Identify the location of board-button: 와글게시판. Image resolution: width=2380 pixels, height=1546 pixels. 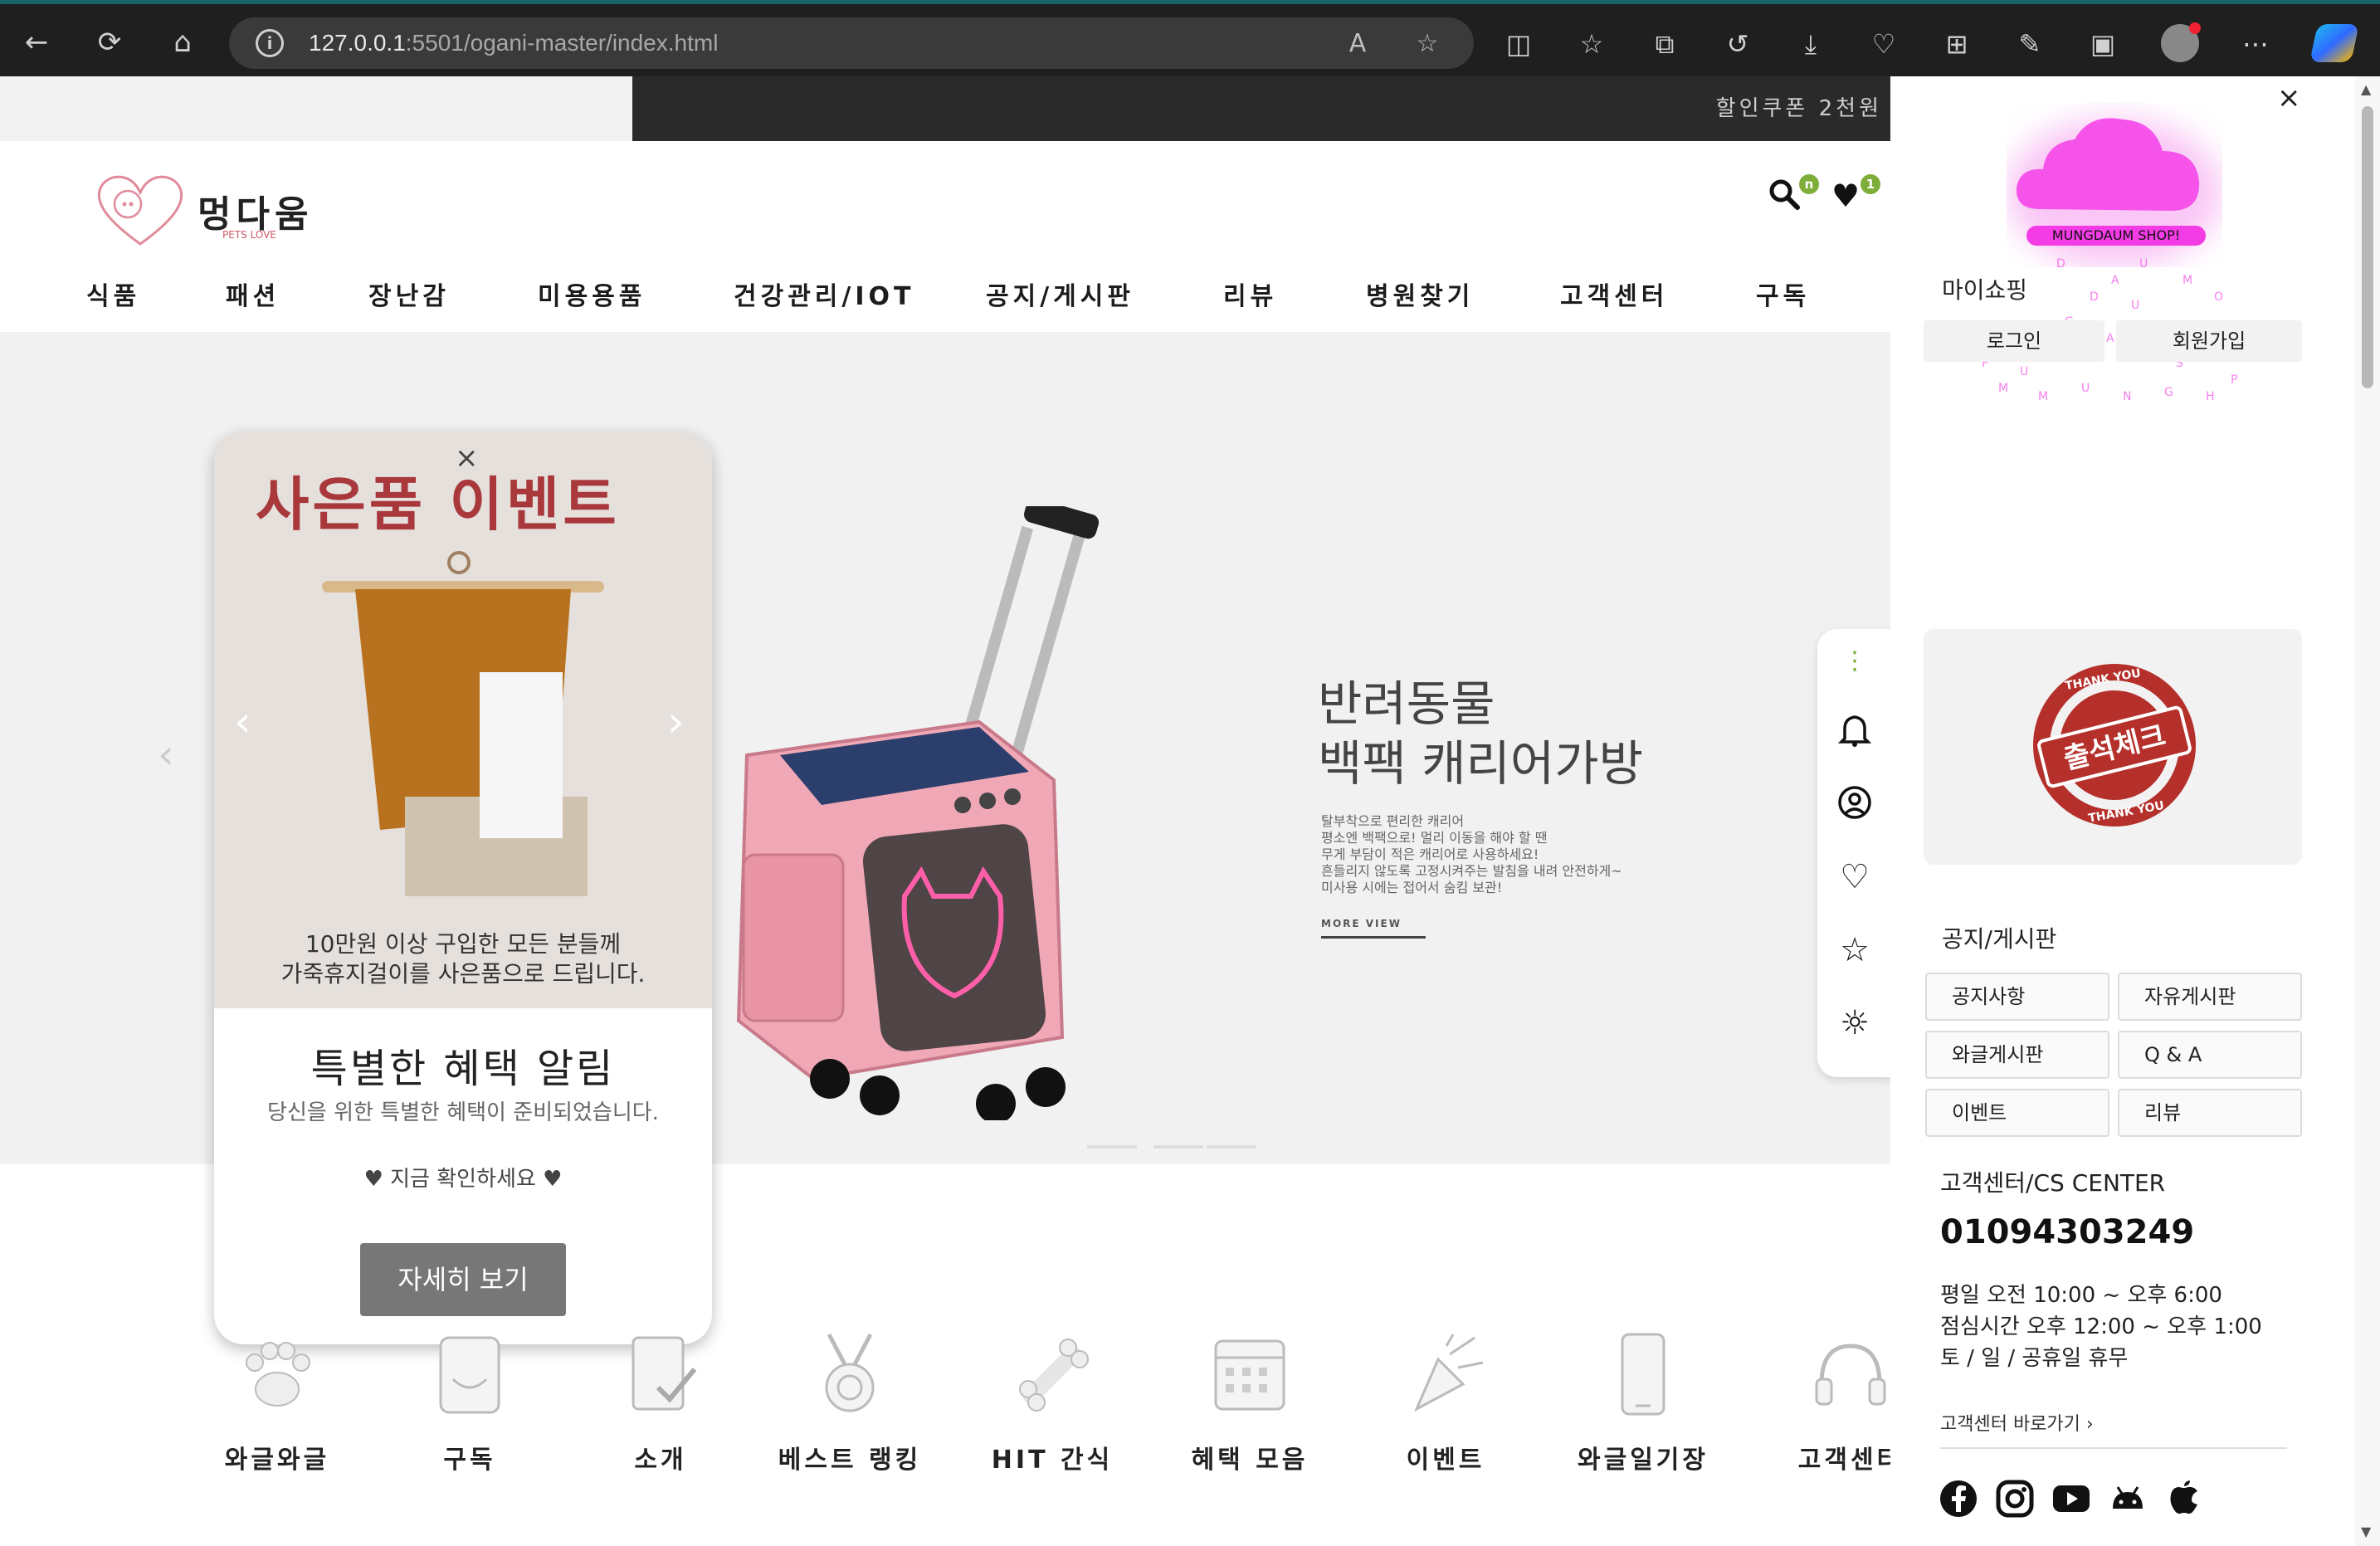
(2017, 1055).